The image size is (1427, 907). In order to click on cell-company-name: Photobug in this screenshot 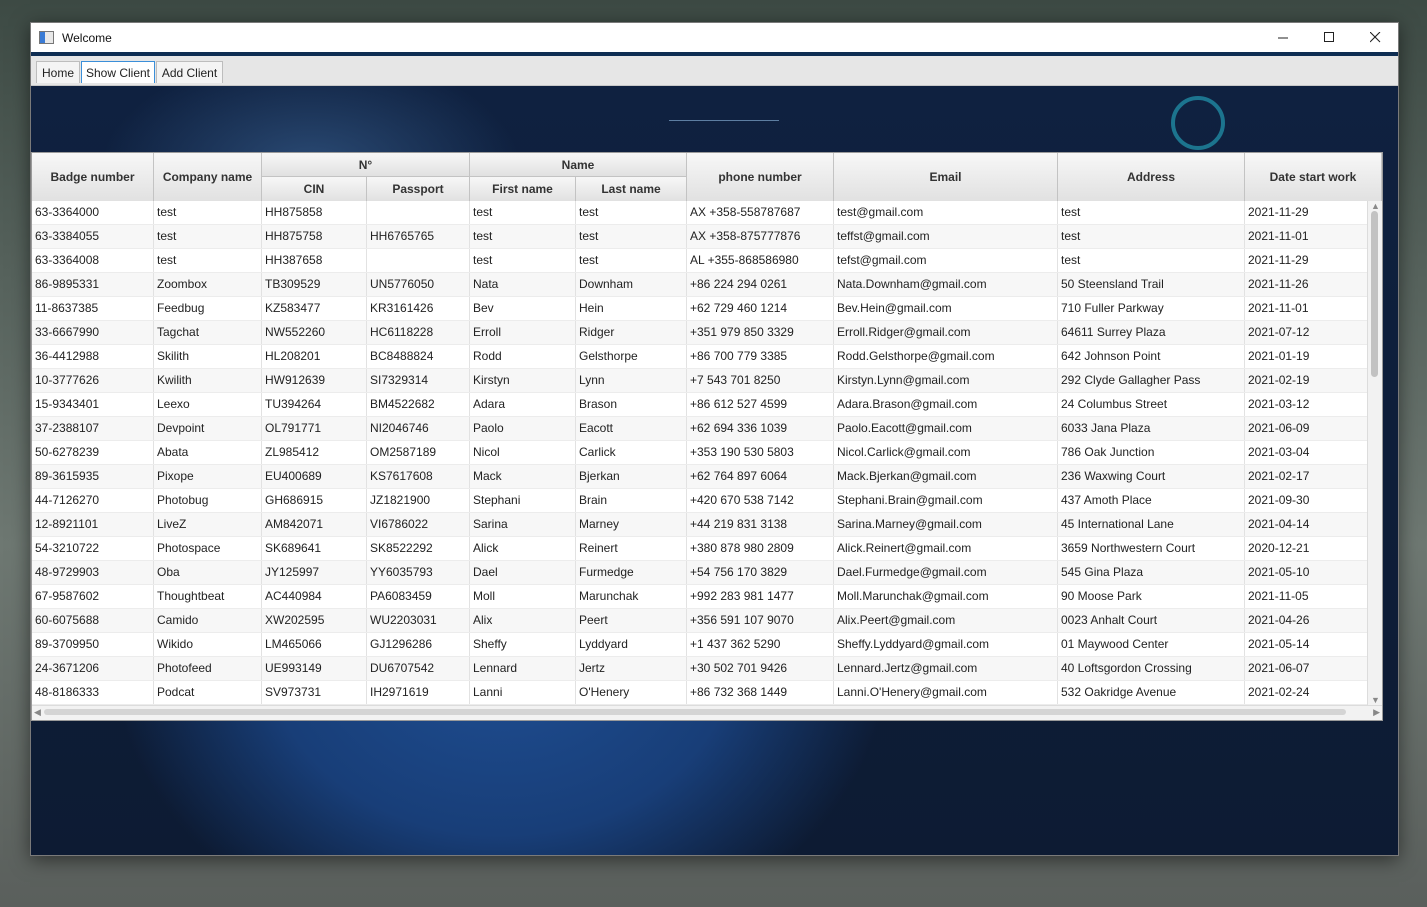, I will do `click(208, 500)`.